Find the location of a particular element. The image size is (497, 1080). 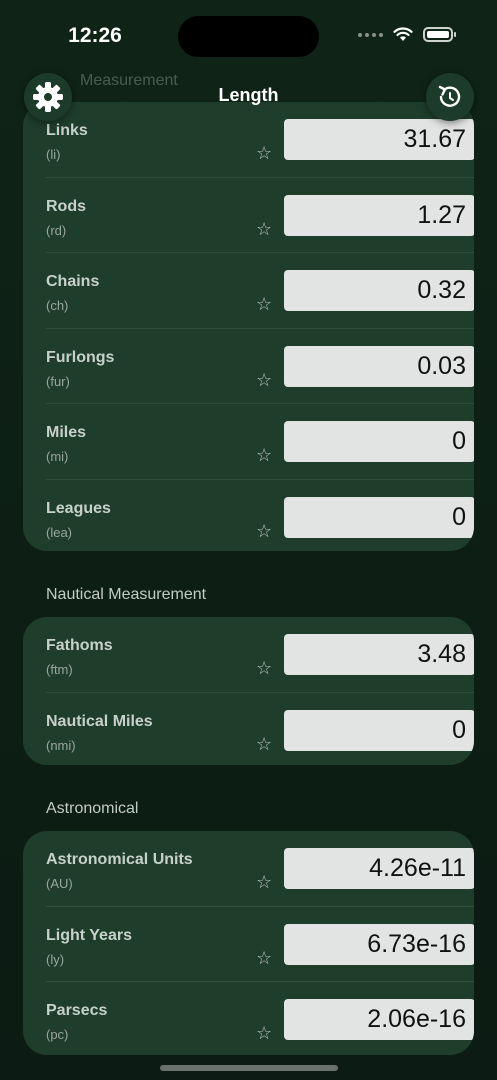

rotate-ccw-icon is located at coordinates (449, 96).